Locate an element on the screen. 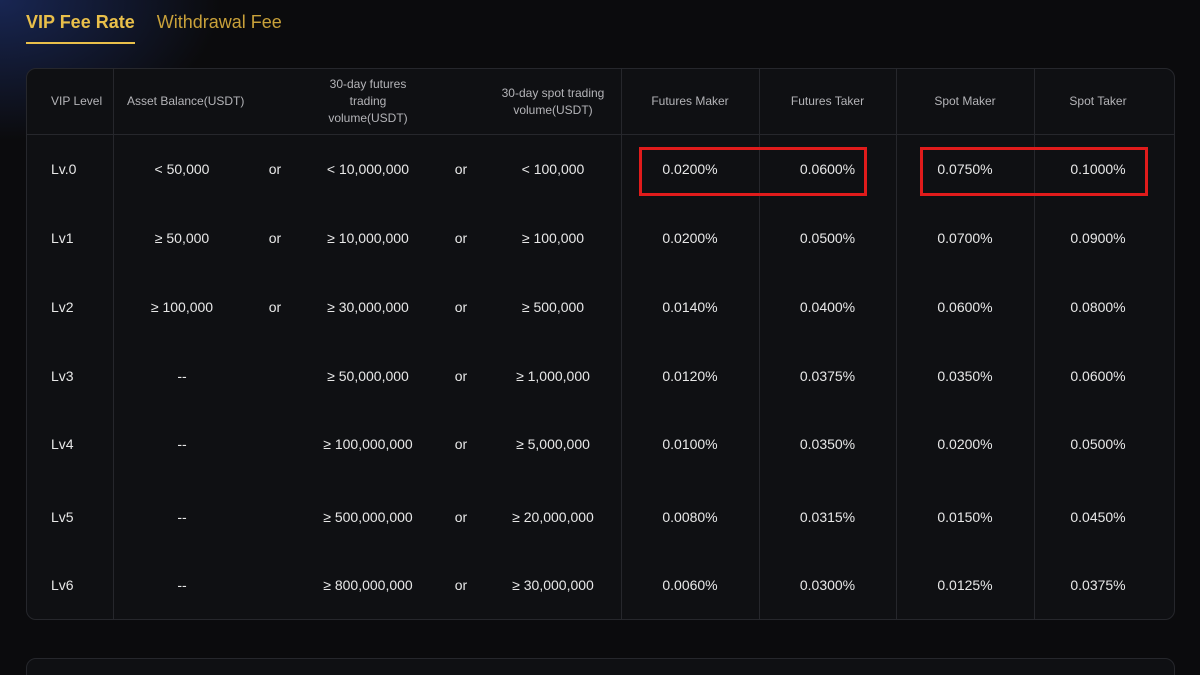 This screenshot has width=1200, height=675. tab-bar: VIP Fee Rate Withdrawal Fee is located at coordinates (165, 23).